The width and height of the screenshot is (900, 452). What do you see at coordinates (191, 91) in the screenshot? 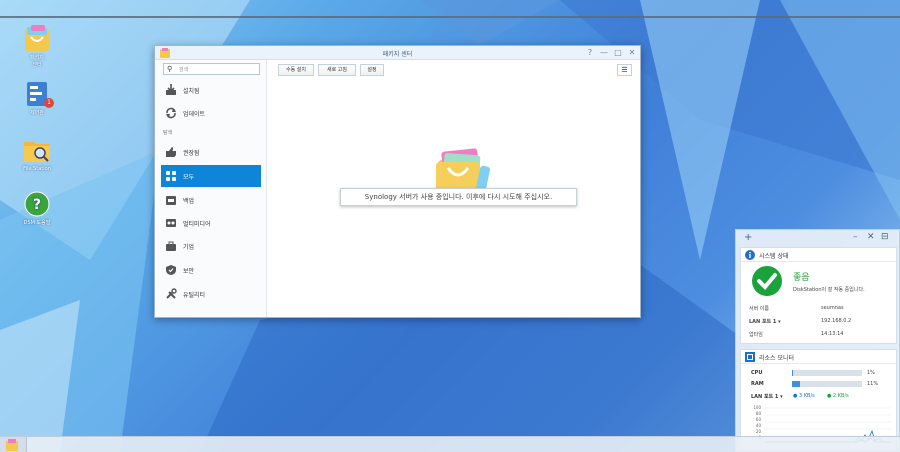
I see `sidebar-item-label: 설치됨` at bounding box center [191, 91].